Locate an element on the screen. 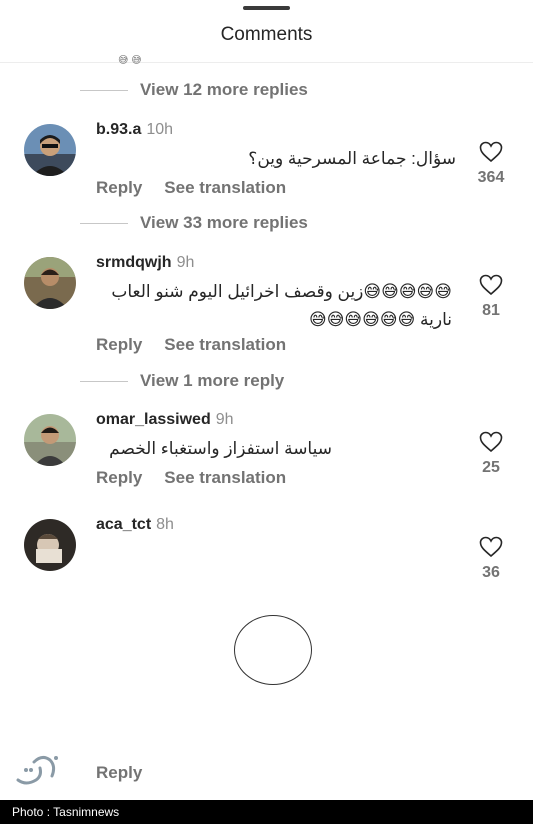 This screenshot has height=824, width=533. like-count: 81 is located at coordinates (491, 310).